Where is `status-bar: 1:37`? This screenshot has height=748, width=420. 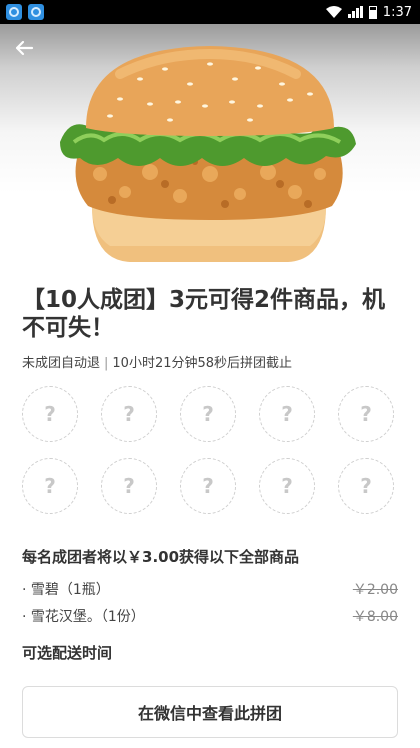 status-bar: 1:37 is located at coordinates (210, 12).